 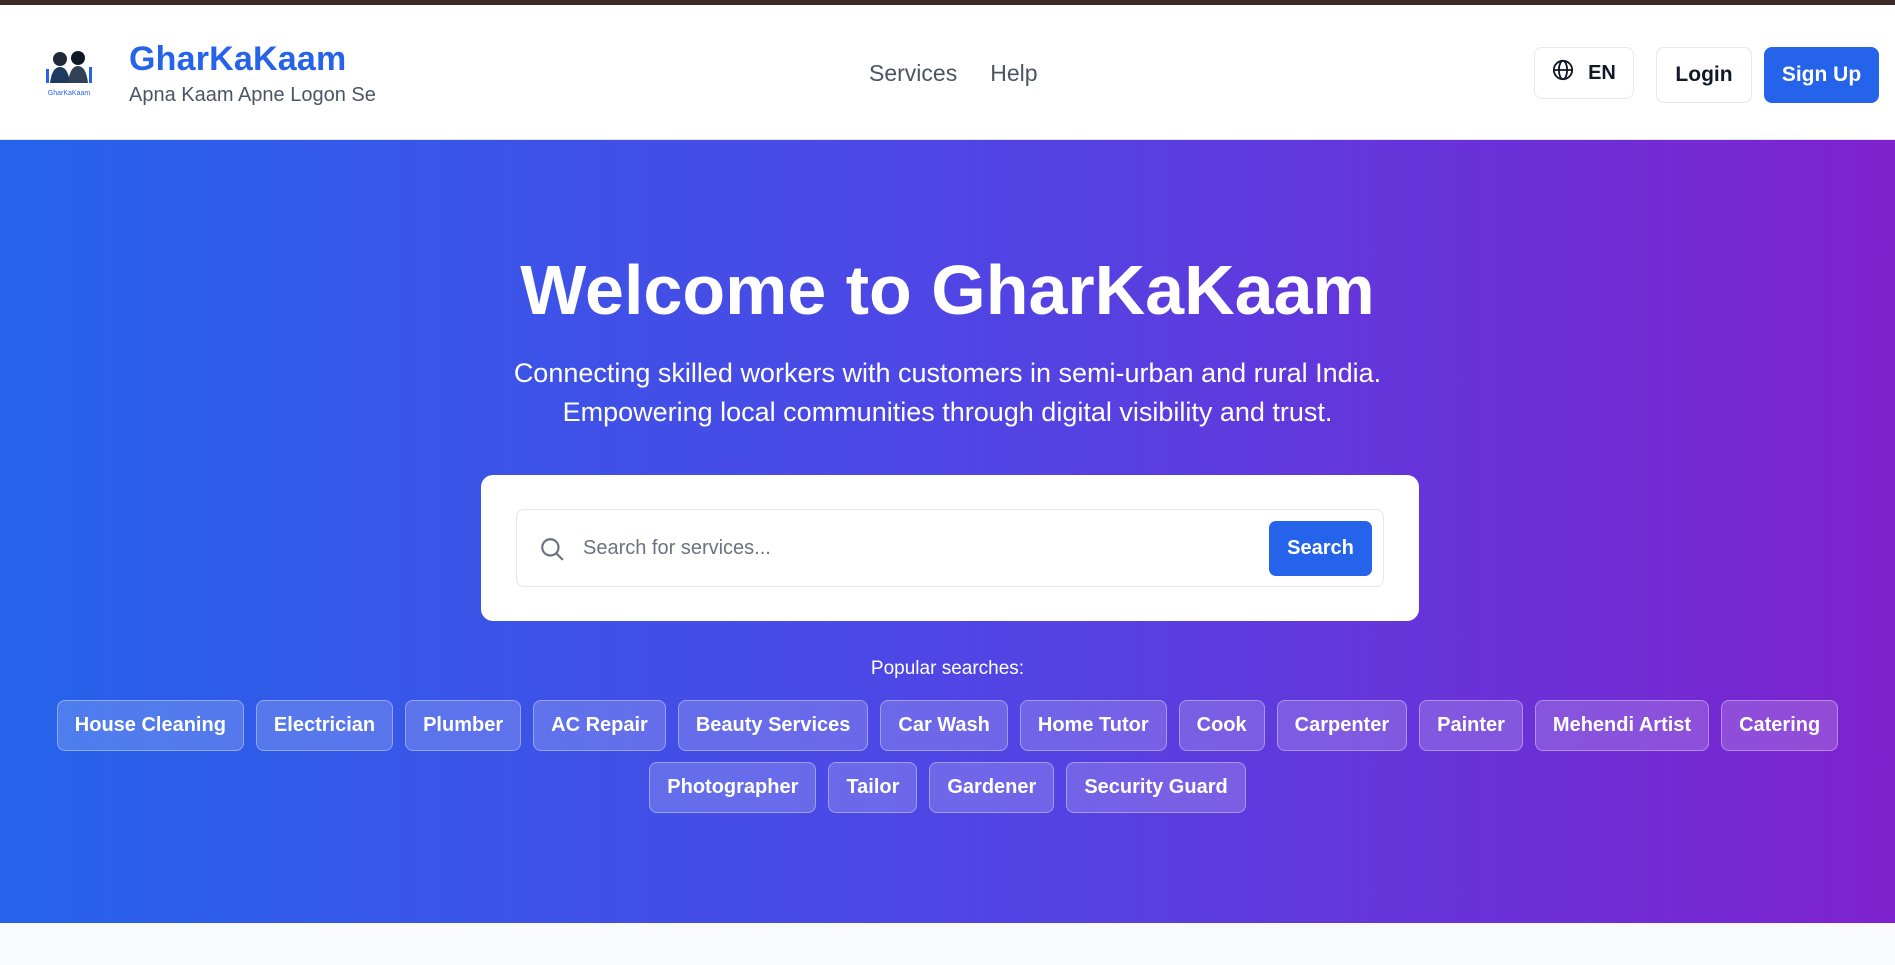 What do you see at coordinates (599, 725) in the screenshot?
I see `popular-search-tag: AC Repair` at bounding box center [599, 725].